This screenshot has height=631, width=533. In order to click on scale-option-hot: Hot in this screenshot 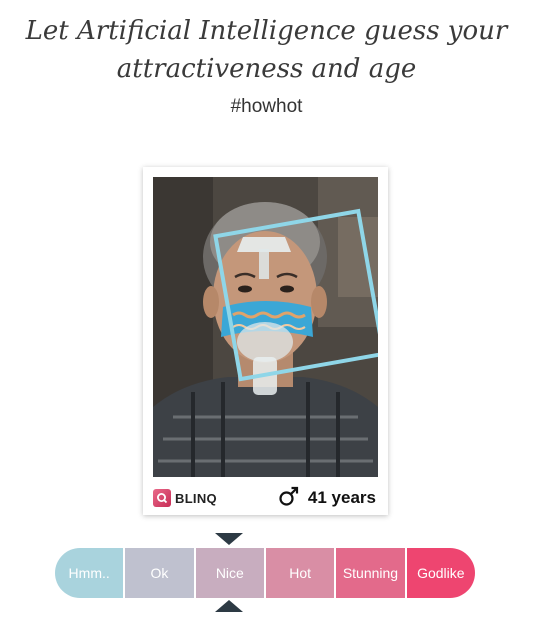, I will do `click(301, 573)`.